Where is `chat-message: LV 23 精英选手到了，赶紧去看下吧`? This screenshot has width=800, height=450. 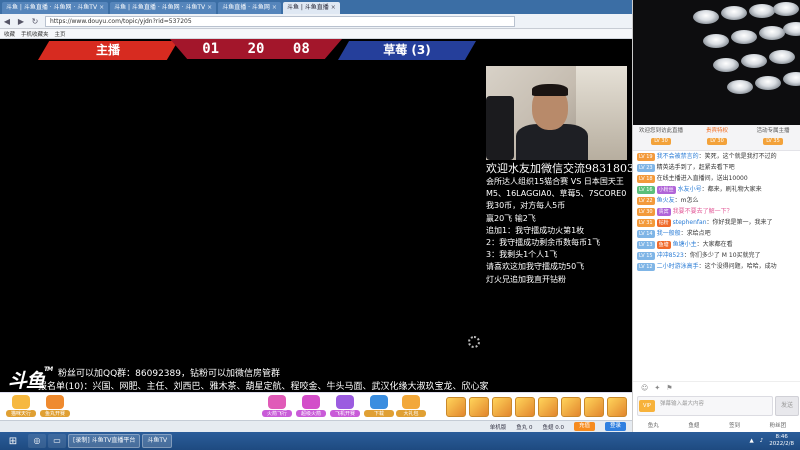
chat-message: LV 23 精英选手到了，赶紧去看下吧 is located at coordinates (716, 167).